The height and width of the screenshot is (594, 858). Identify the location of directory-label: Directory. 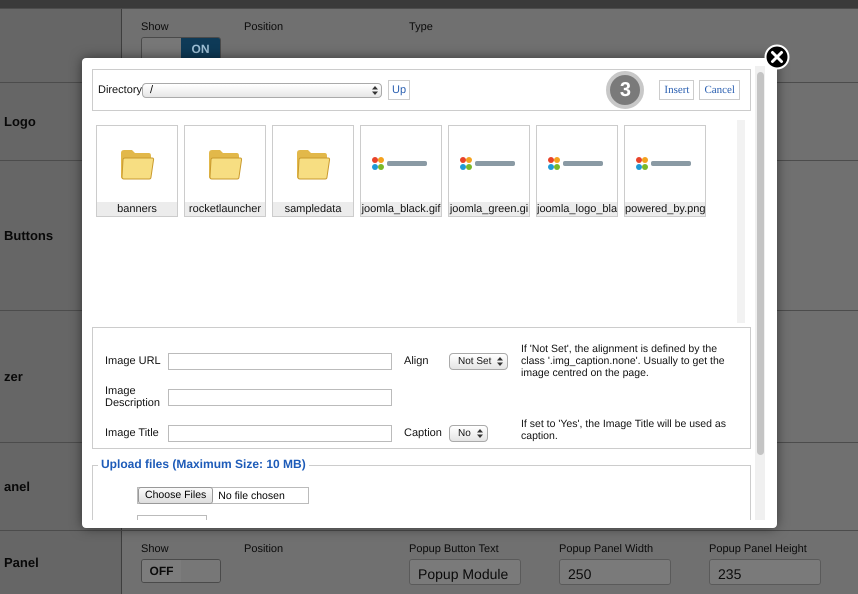
(120, 90).